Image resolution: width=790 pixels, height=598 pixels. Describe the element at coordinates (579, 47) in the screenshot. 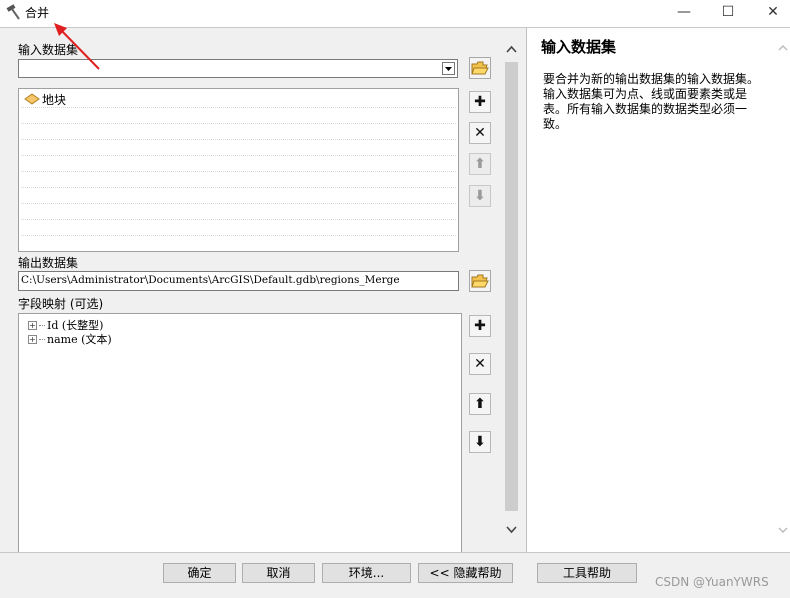

I see `help-title: 输入数据集` at that location.